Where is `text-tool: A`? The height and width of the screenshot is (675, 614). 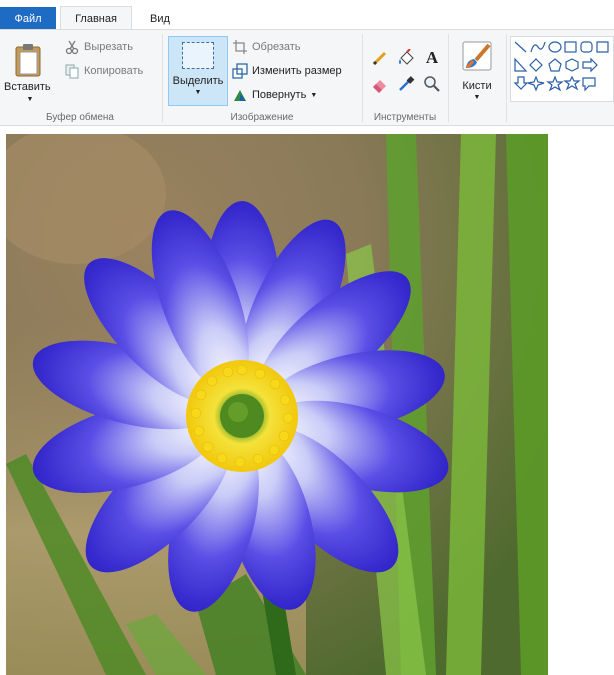
text-tool: A is located at coordinates (432, 58).